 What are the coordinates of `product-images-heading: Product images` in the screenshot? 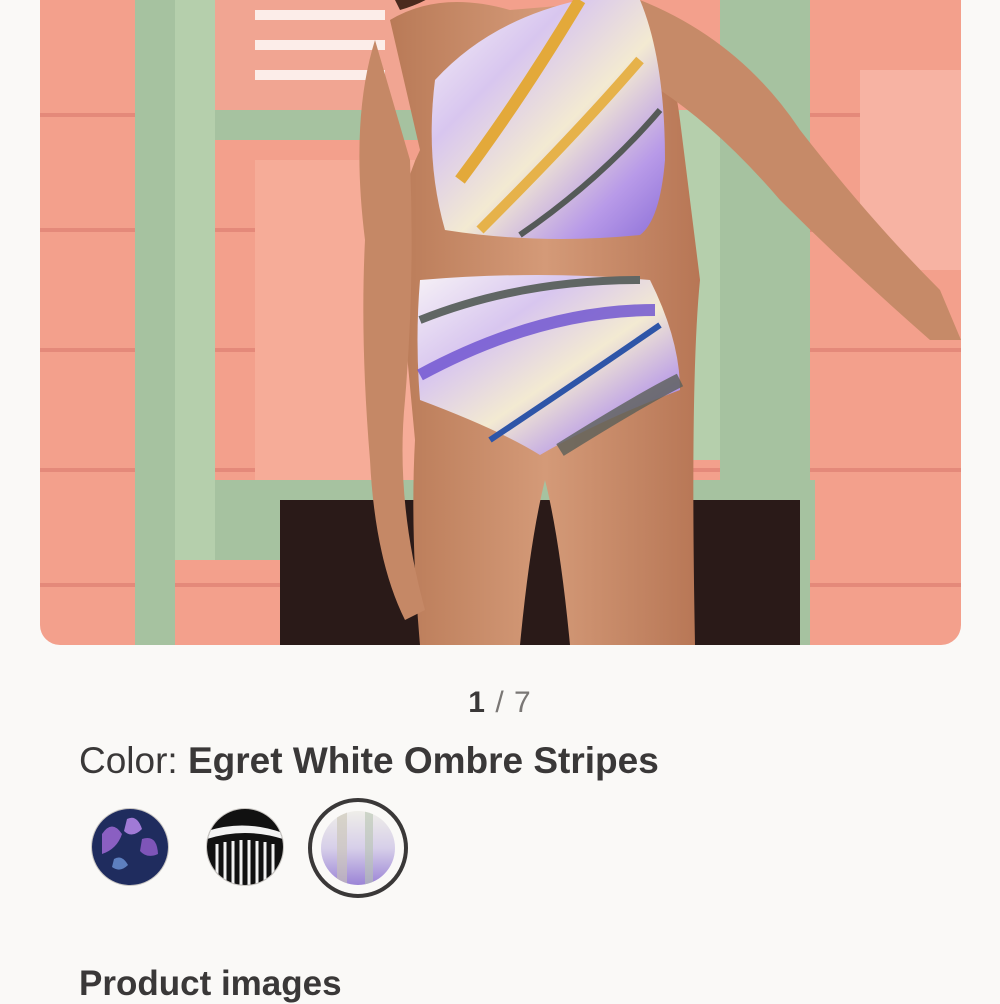 It's located at (210, 983).